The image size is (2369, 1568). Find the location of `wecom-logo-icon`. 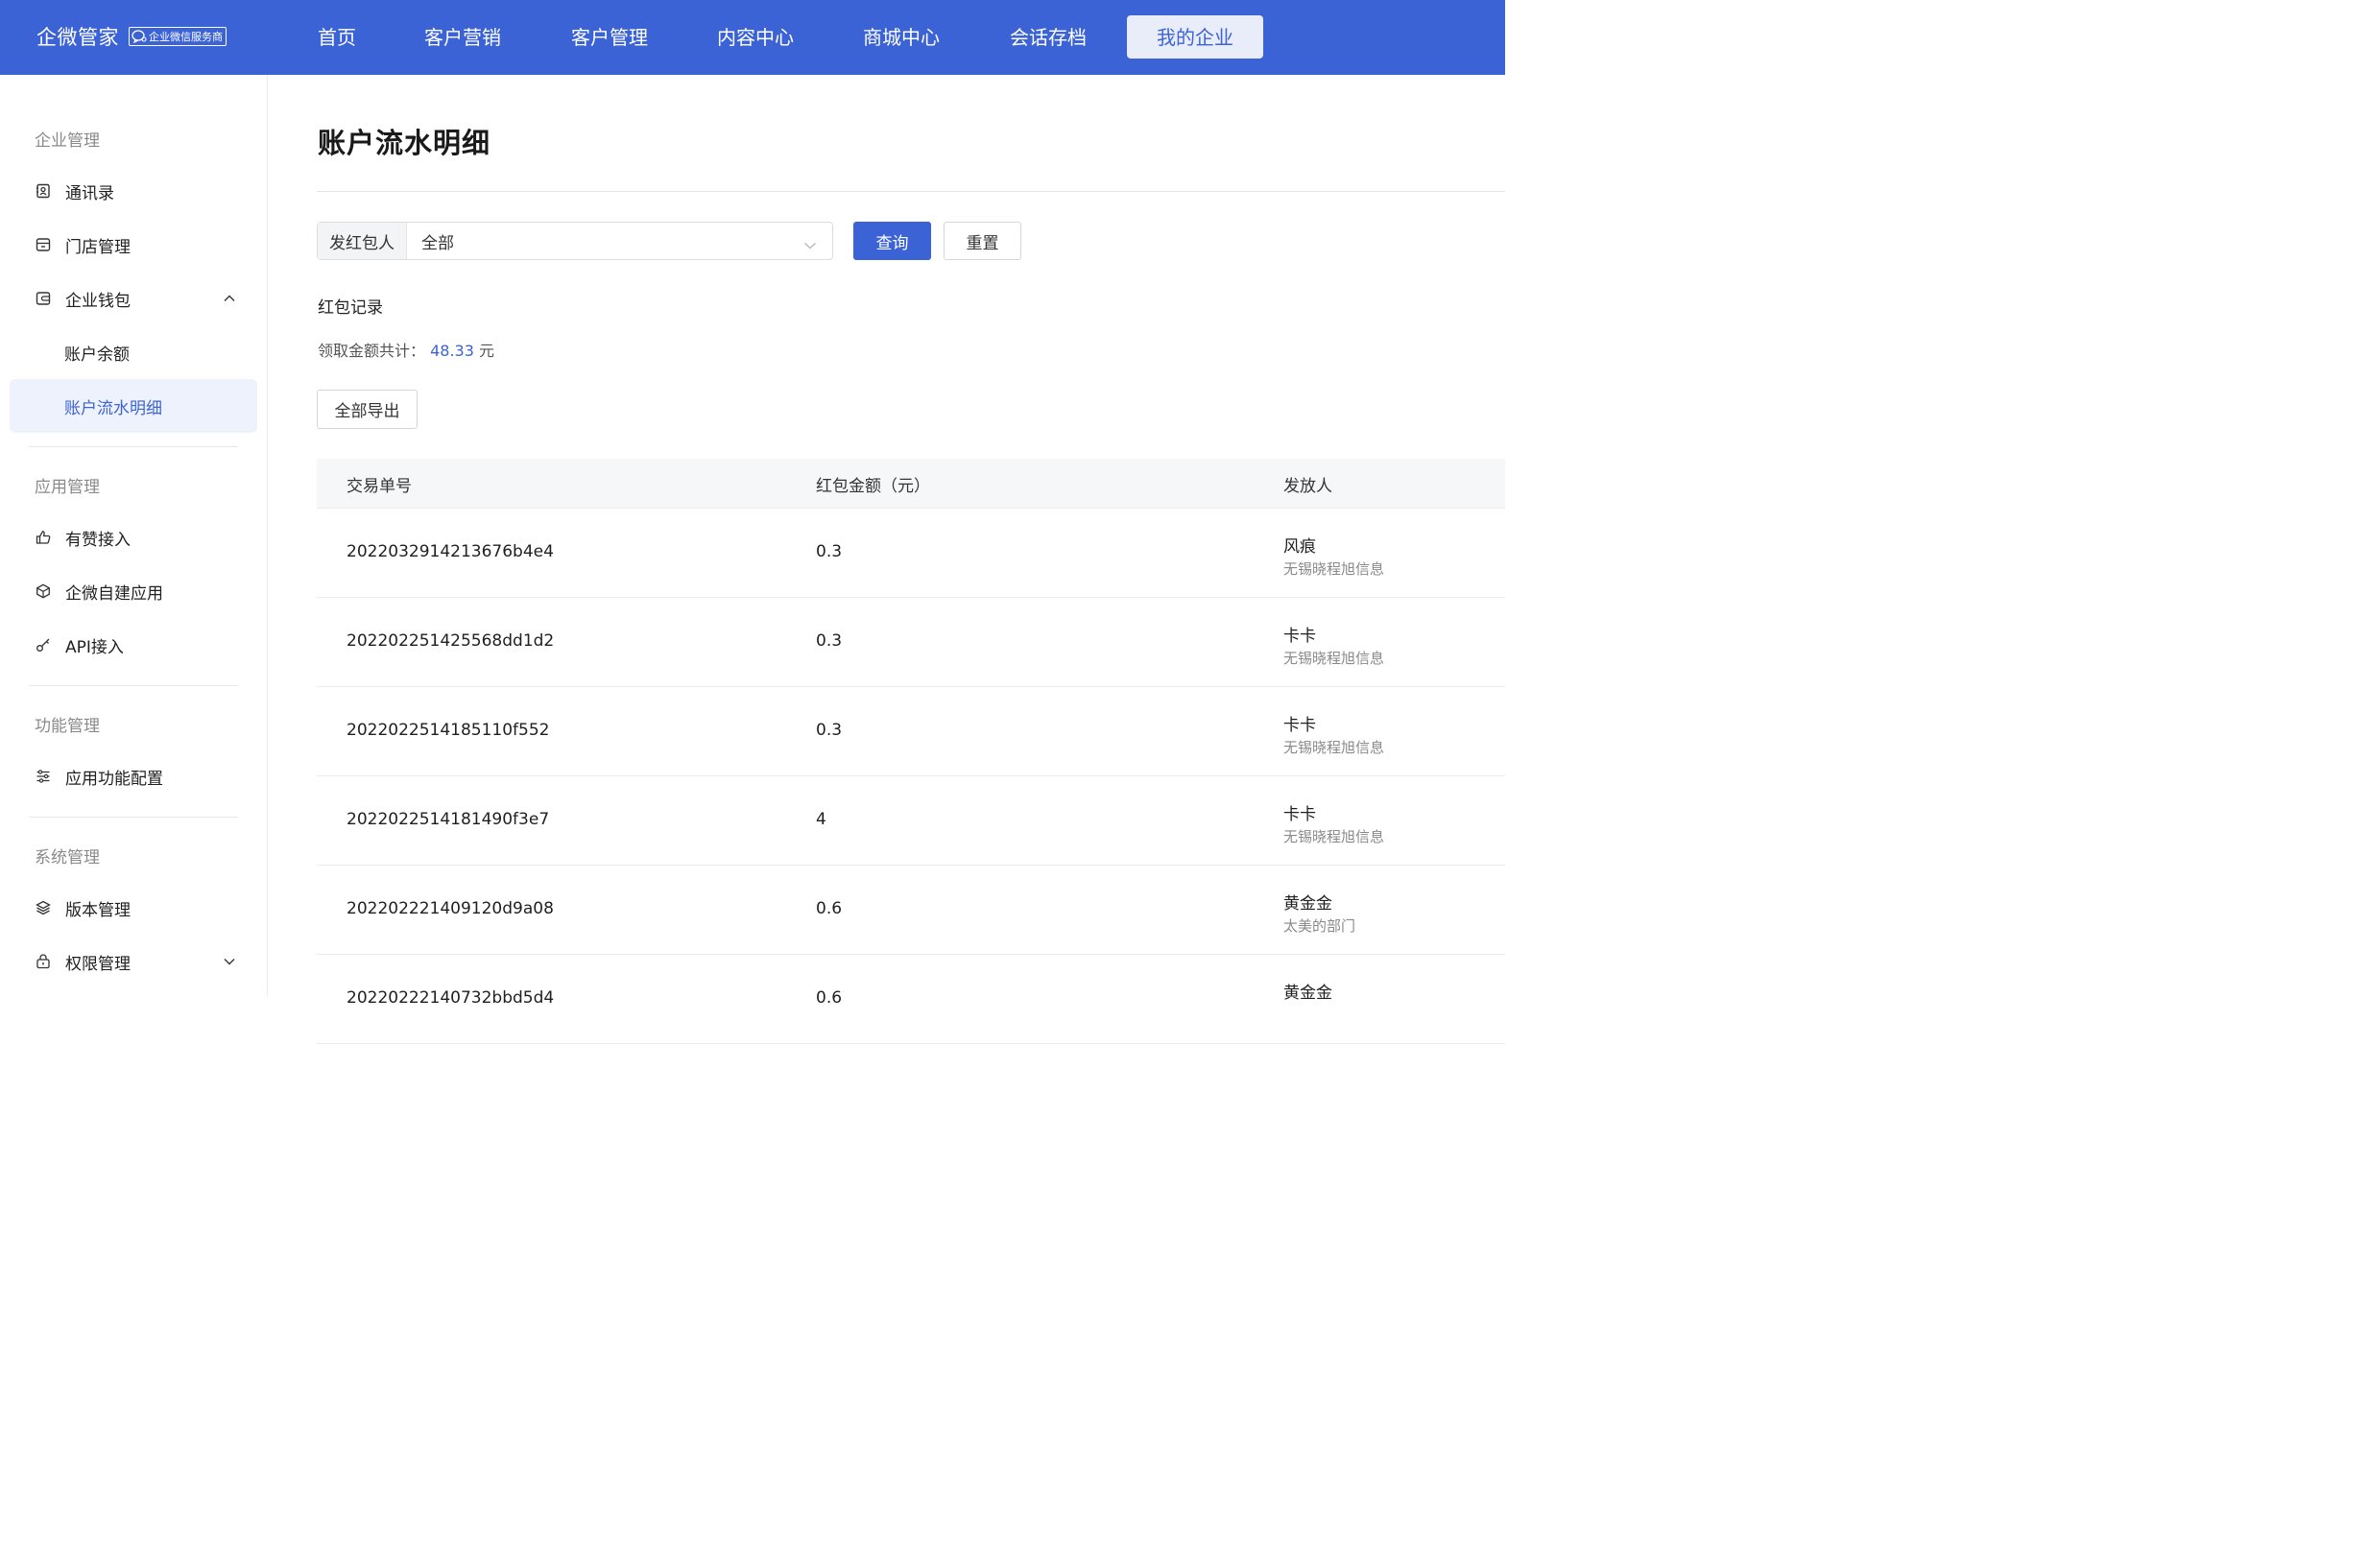

wecom-logo-icon is located at coordinates (139, 36).